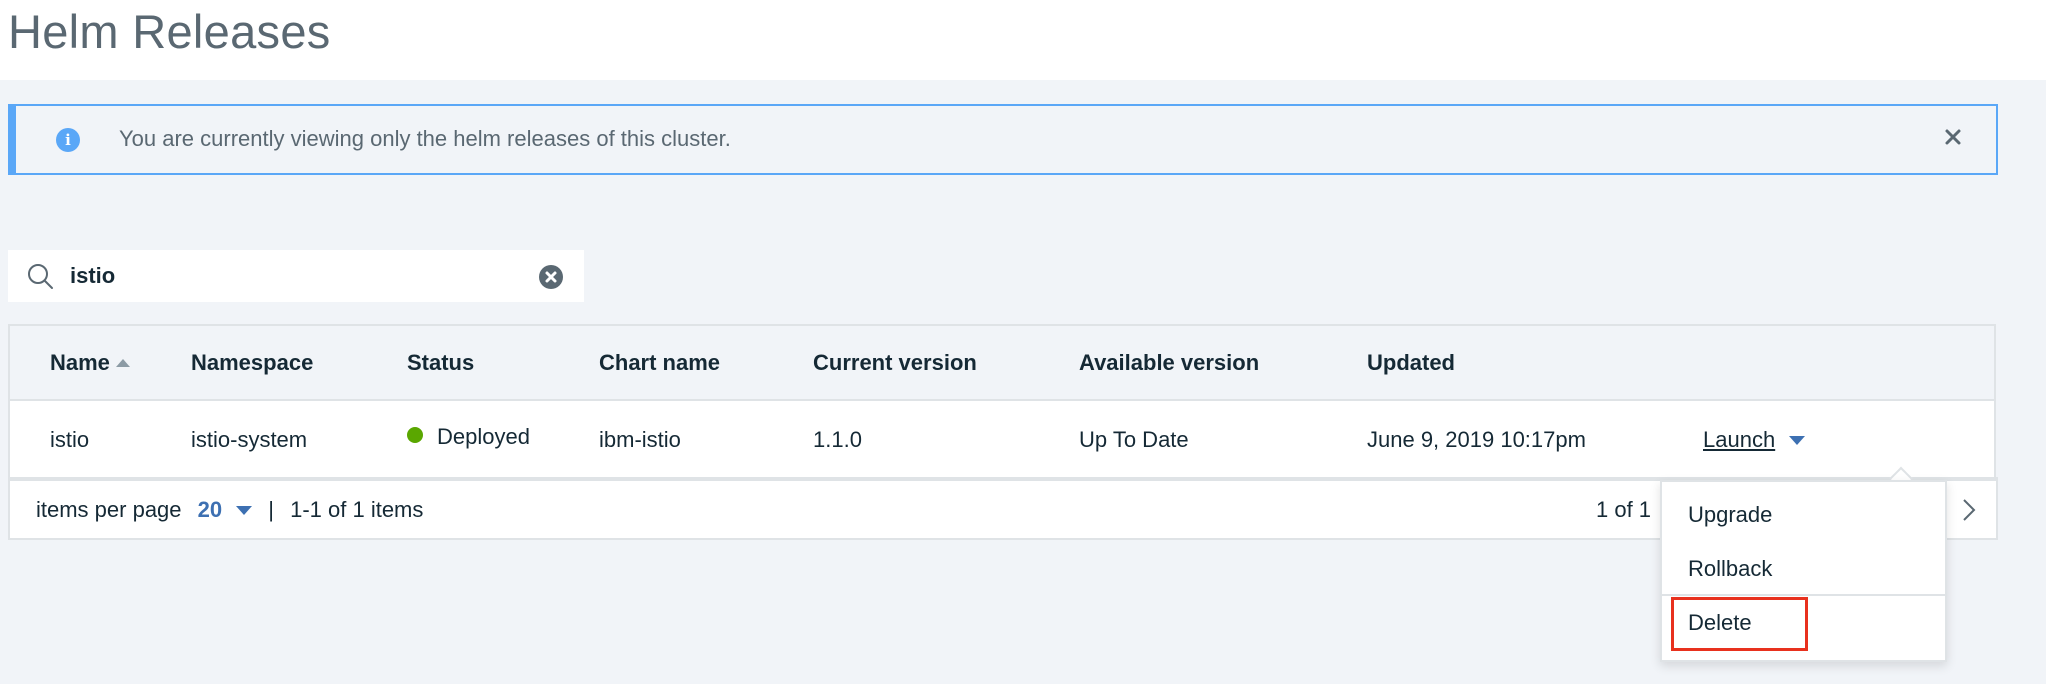 Image resolution: width=2046 pixels, height=684 pixels. What do you see at coordinates (357, 509) in the screenshot?
I see `items-range-text: 1-1 of 1 items` at bounding box center [357, 509].